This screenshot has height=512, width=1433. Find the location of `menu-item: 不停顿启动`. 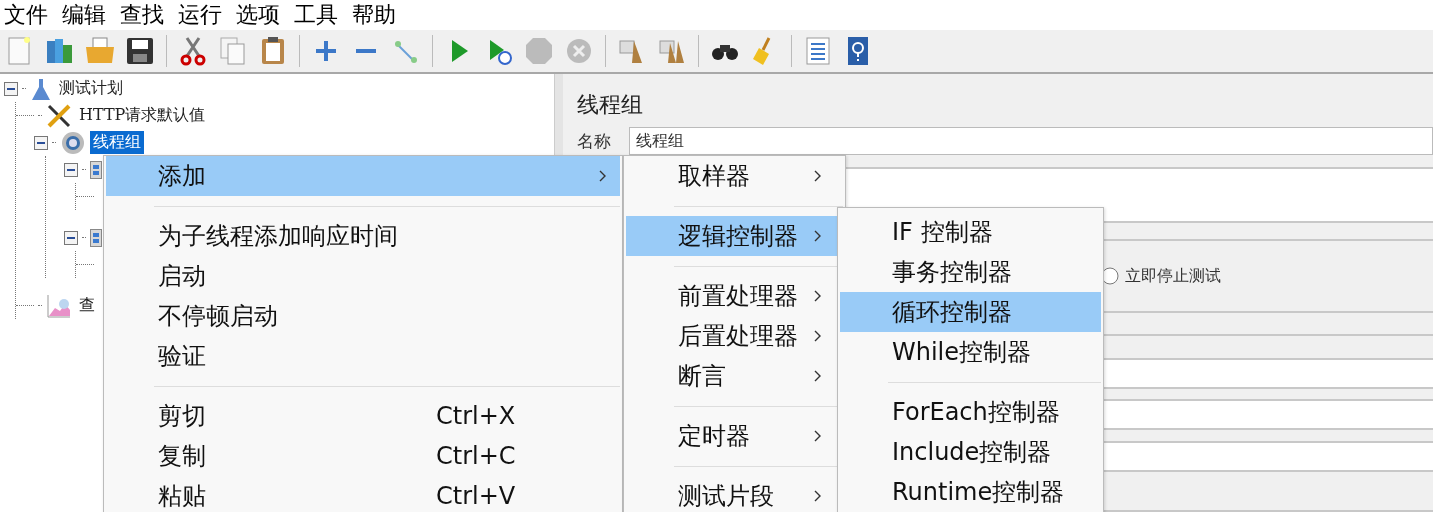

menu-item: 不停顿启动 is located at coordinates (363, 316).